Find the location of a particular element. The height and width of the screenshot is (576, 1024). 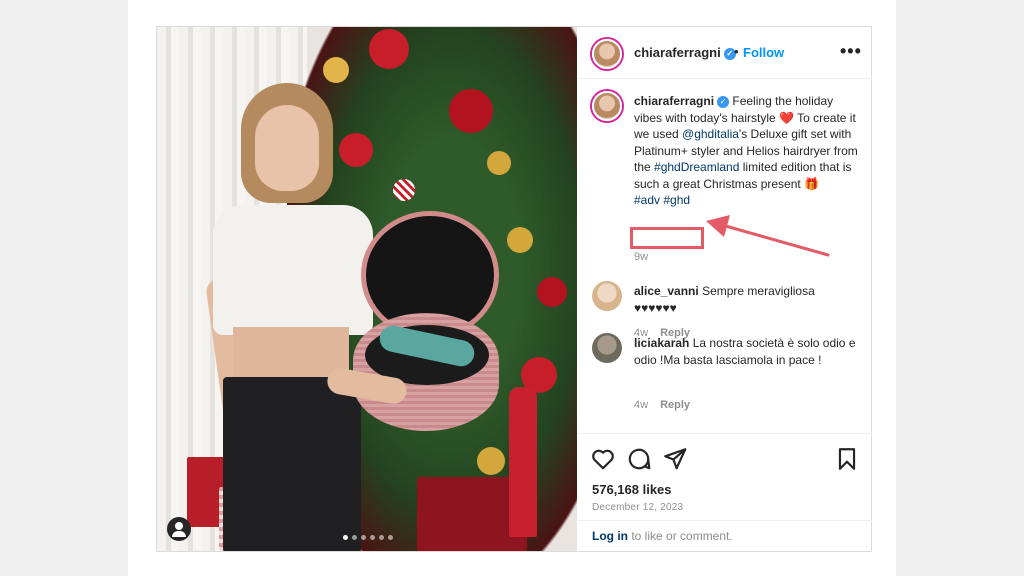

mention-link: @ghditalia is located at coordinates (710, 134).